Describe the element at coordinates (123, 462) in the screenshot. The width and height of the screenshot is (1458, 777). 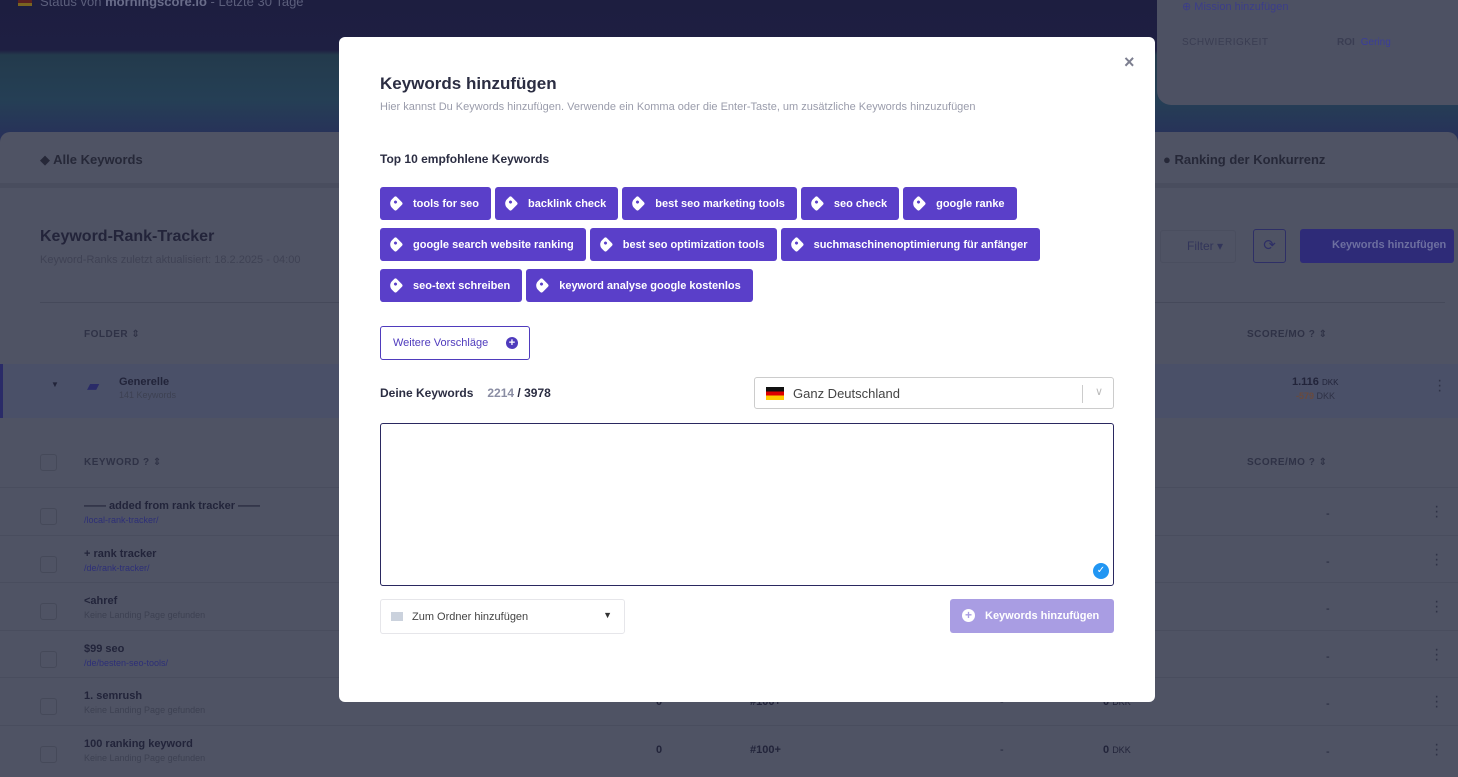
I see `keyword-header: KEYWORD ? ⇕` at that location.